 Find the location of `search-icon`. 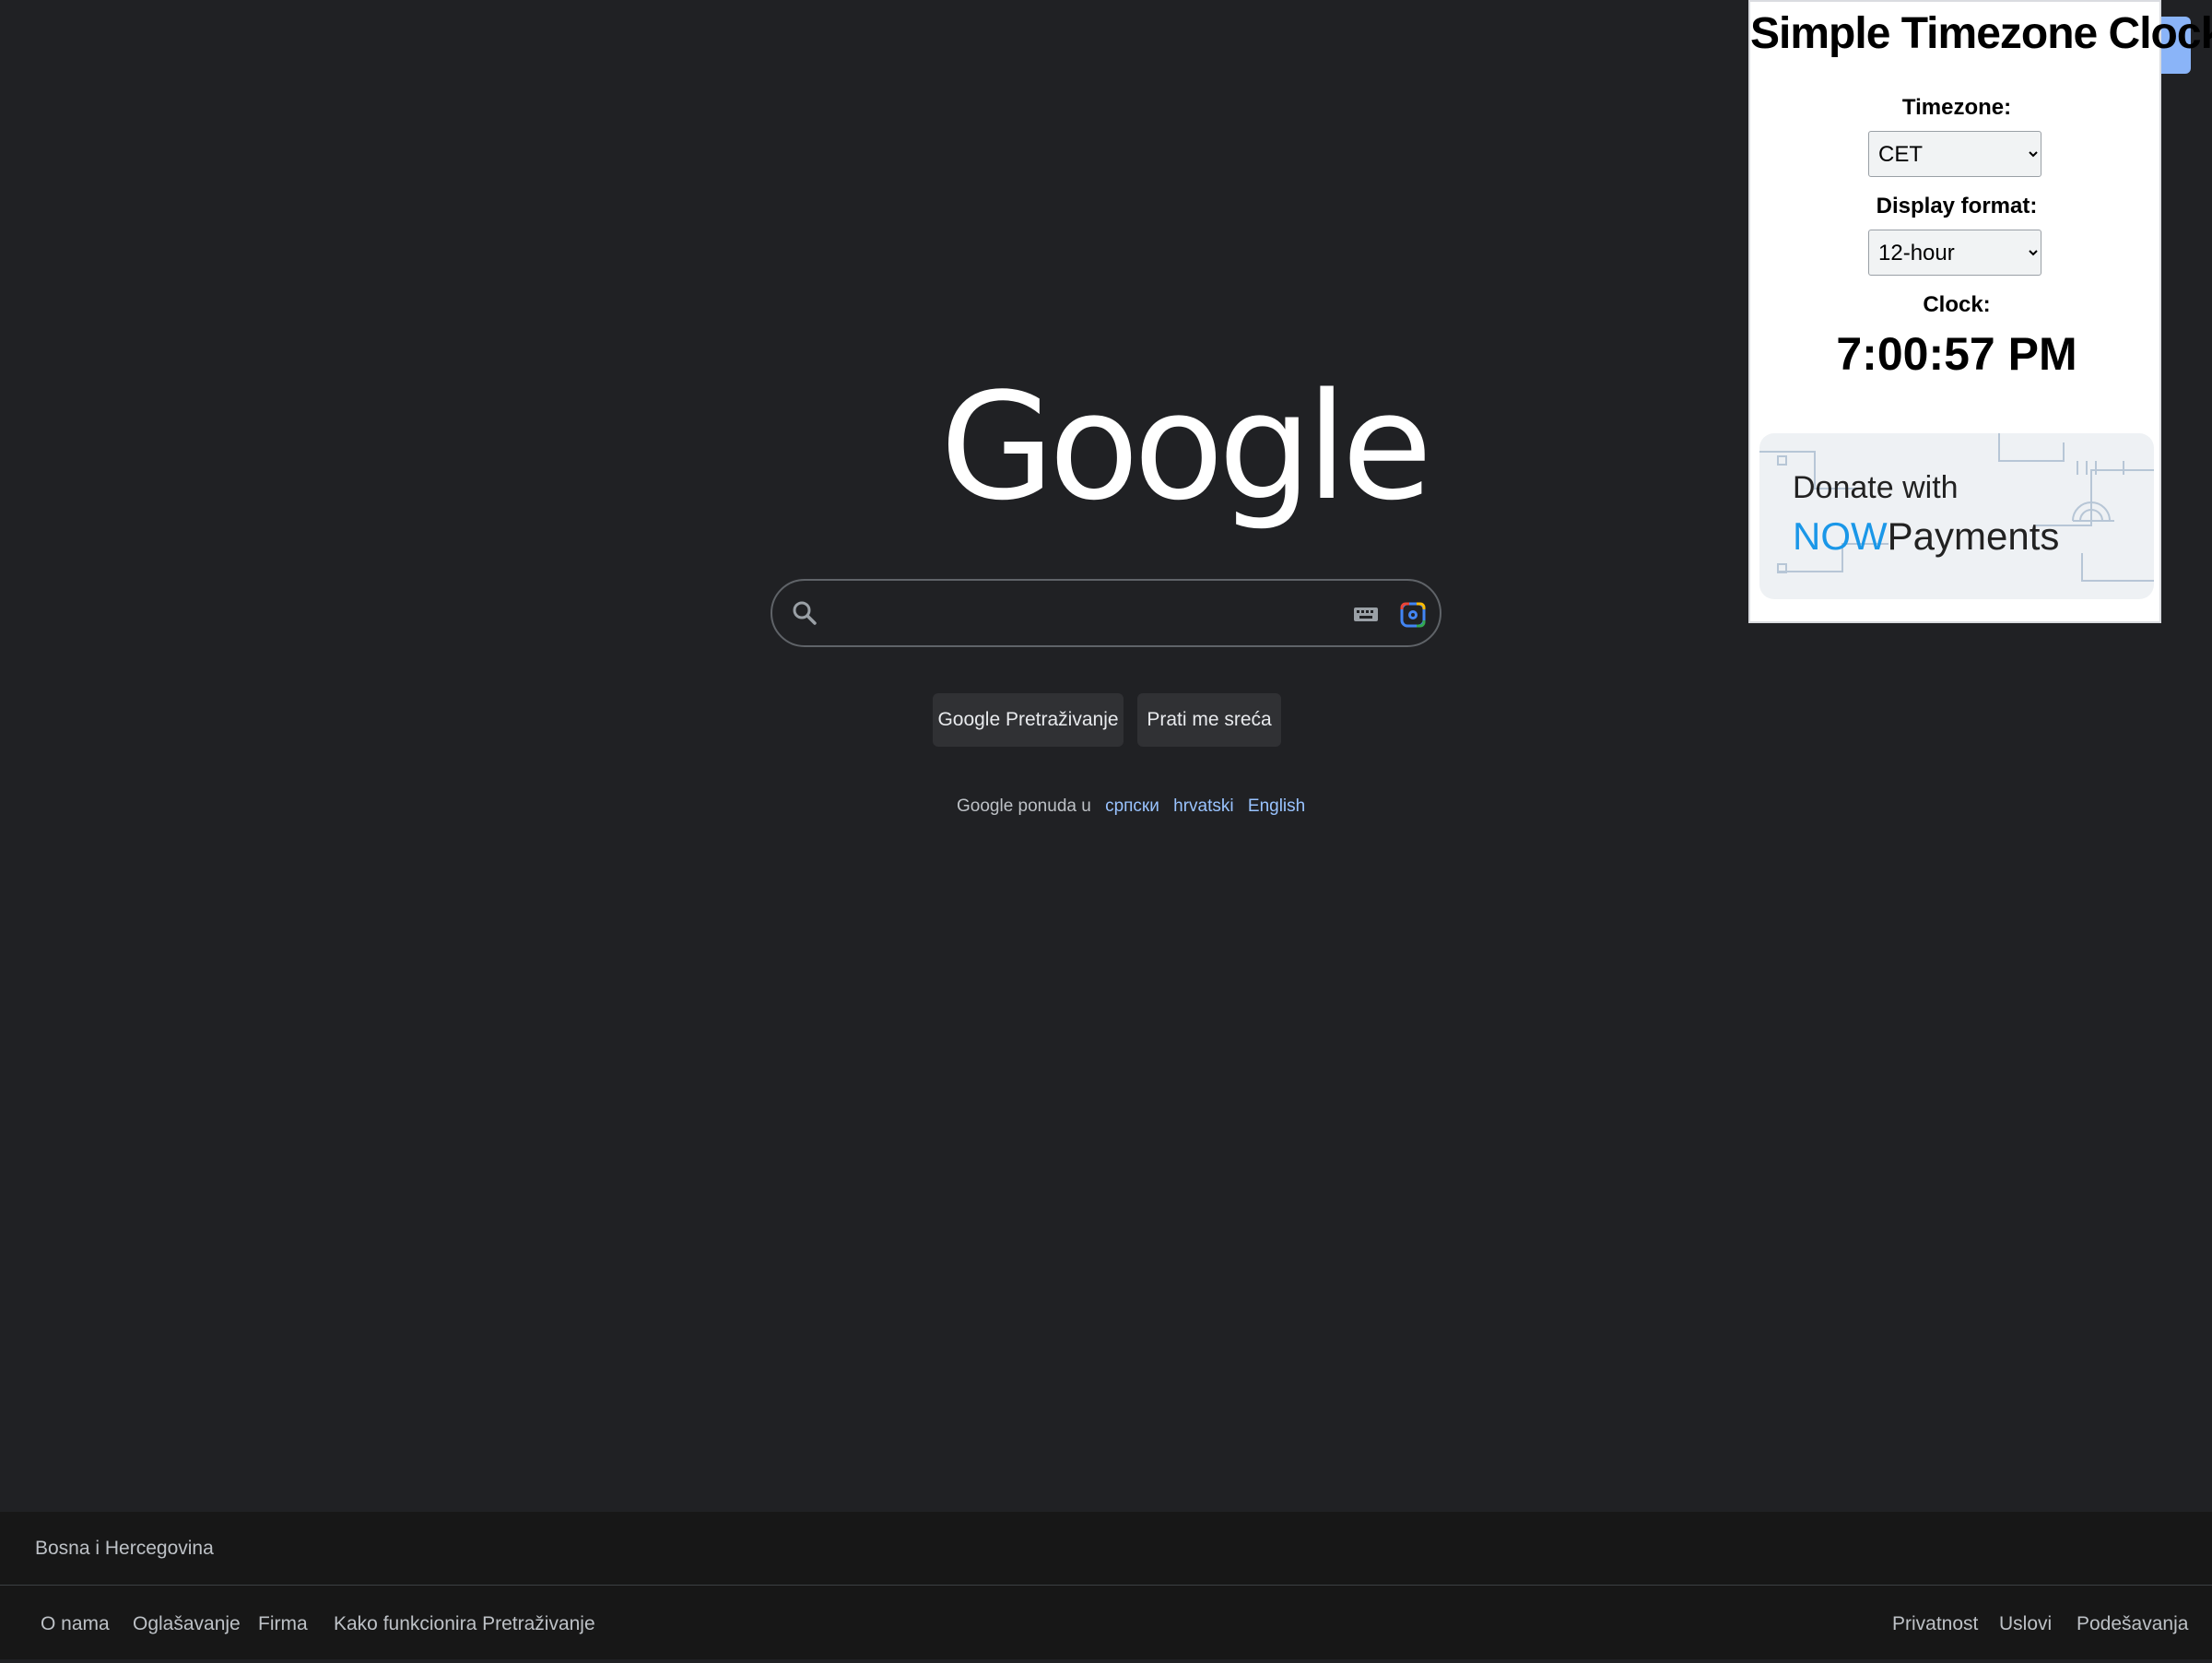

search-icon is located at coordinates (805, 613).